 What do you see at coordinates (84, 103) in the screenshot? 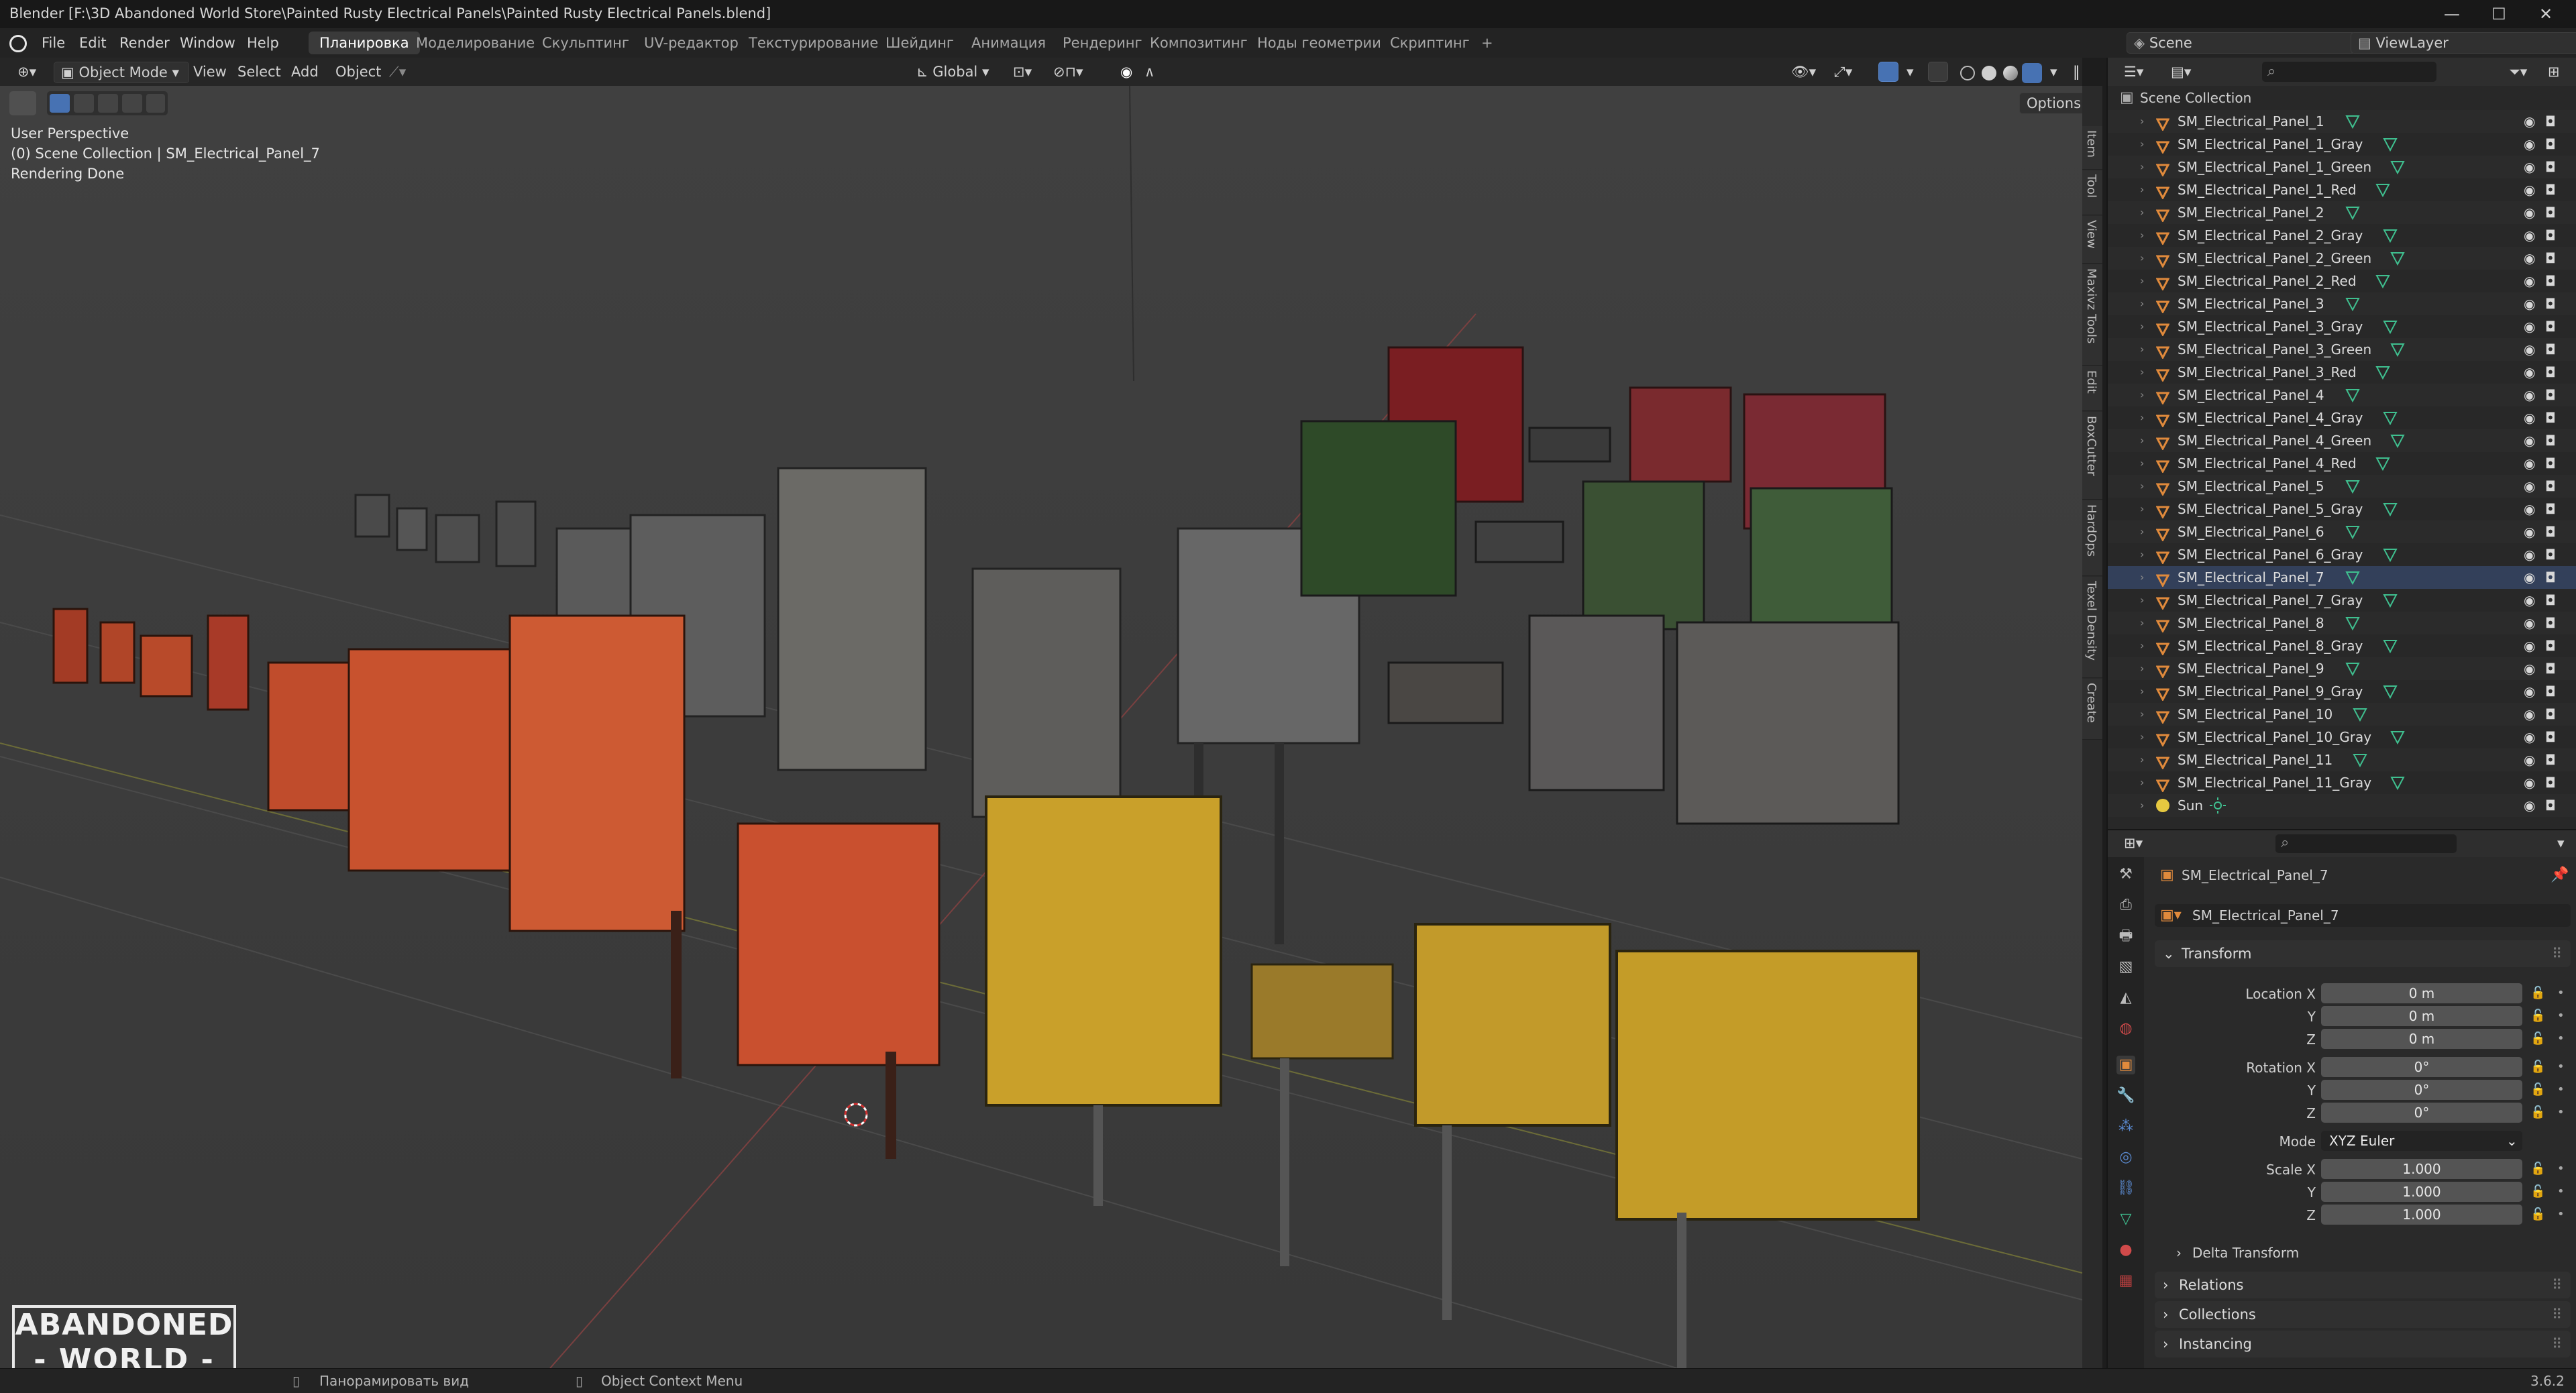
I see `select-extend-icon` at bounding box center [84, 103].